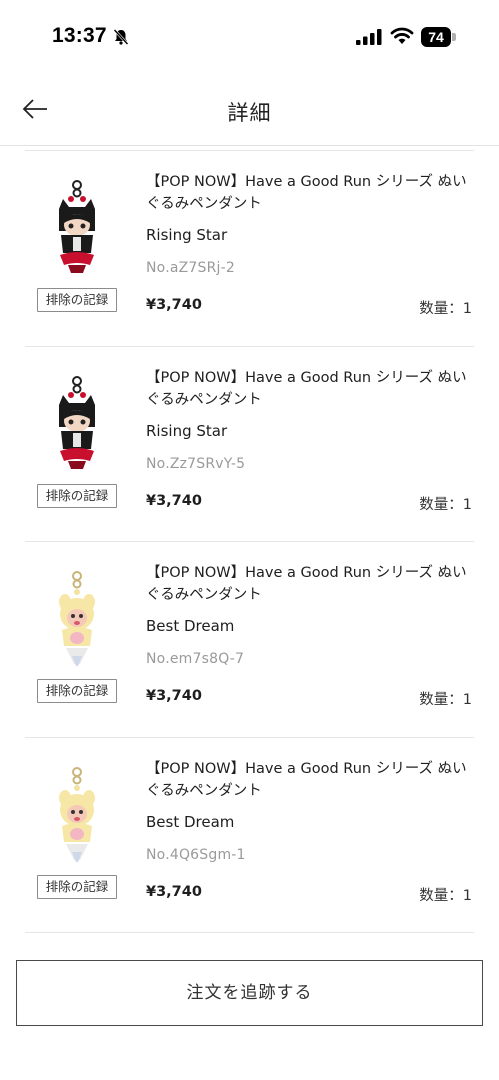 The image size is (499, 1080). Describe the element at coordinates (454, 37) in the screenshot. I see `battery-tip` at that location.